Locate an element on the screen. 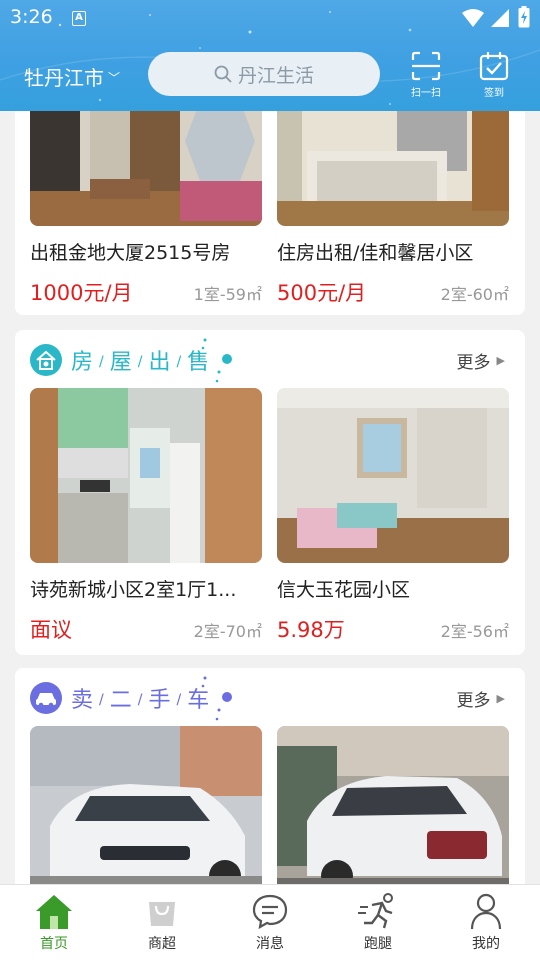 Image resolution: width=540 pixels, height=960 pixels. status-time: 3:26 is located at coordinates (31, 17).